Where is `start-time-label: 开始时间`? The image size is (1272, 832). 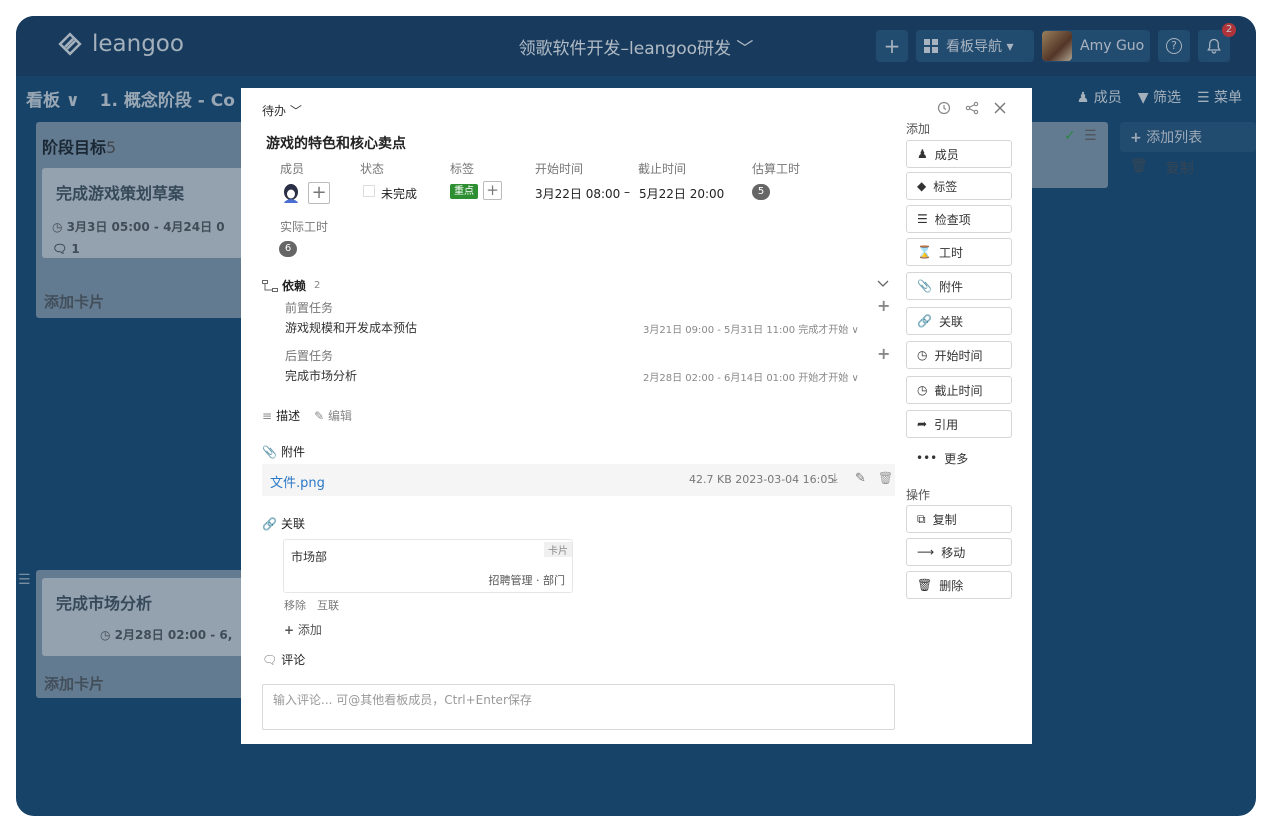
start-time-label: 开始时间 is located at coordinates (559, 169).